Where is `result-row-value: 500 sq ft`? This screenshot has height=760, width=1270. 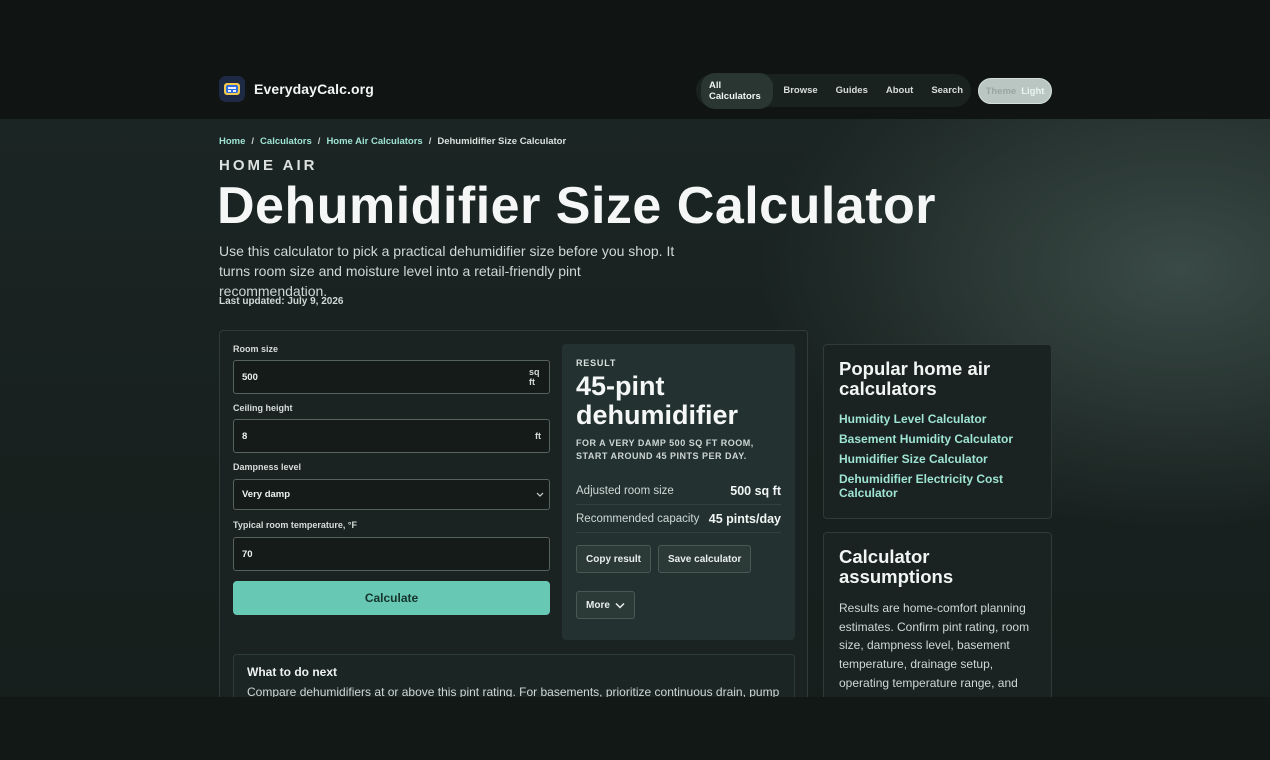 result-row-value: 500 sq ft is located at coordinates (755, 490).